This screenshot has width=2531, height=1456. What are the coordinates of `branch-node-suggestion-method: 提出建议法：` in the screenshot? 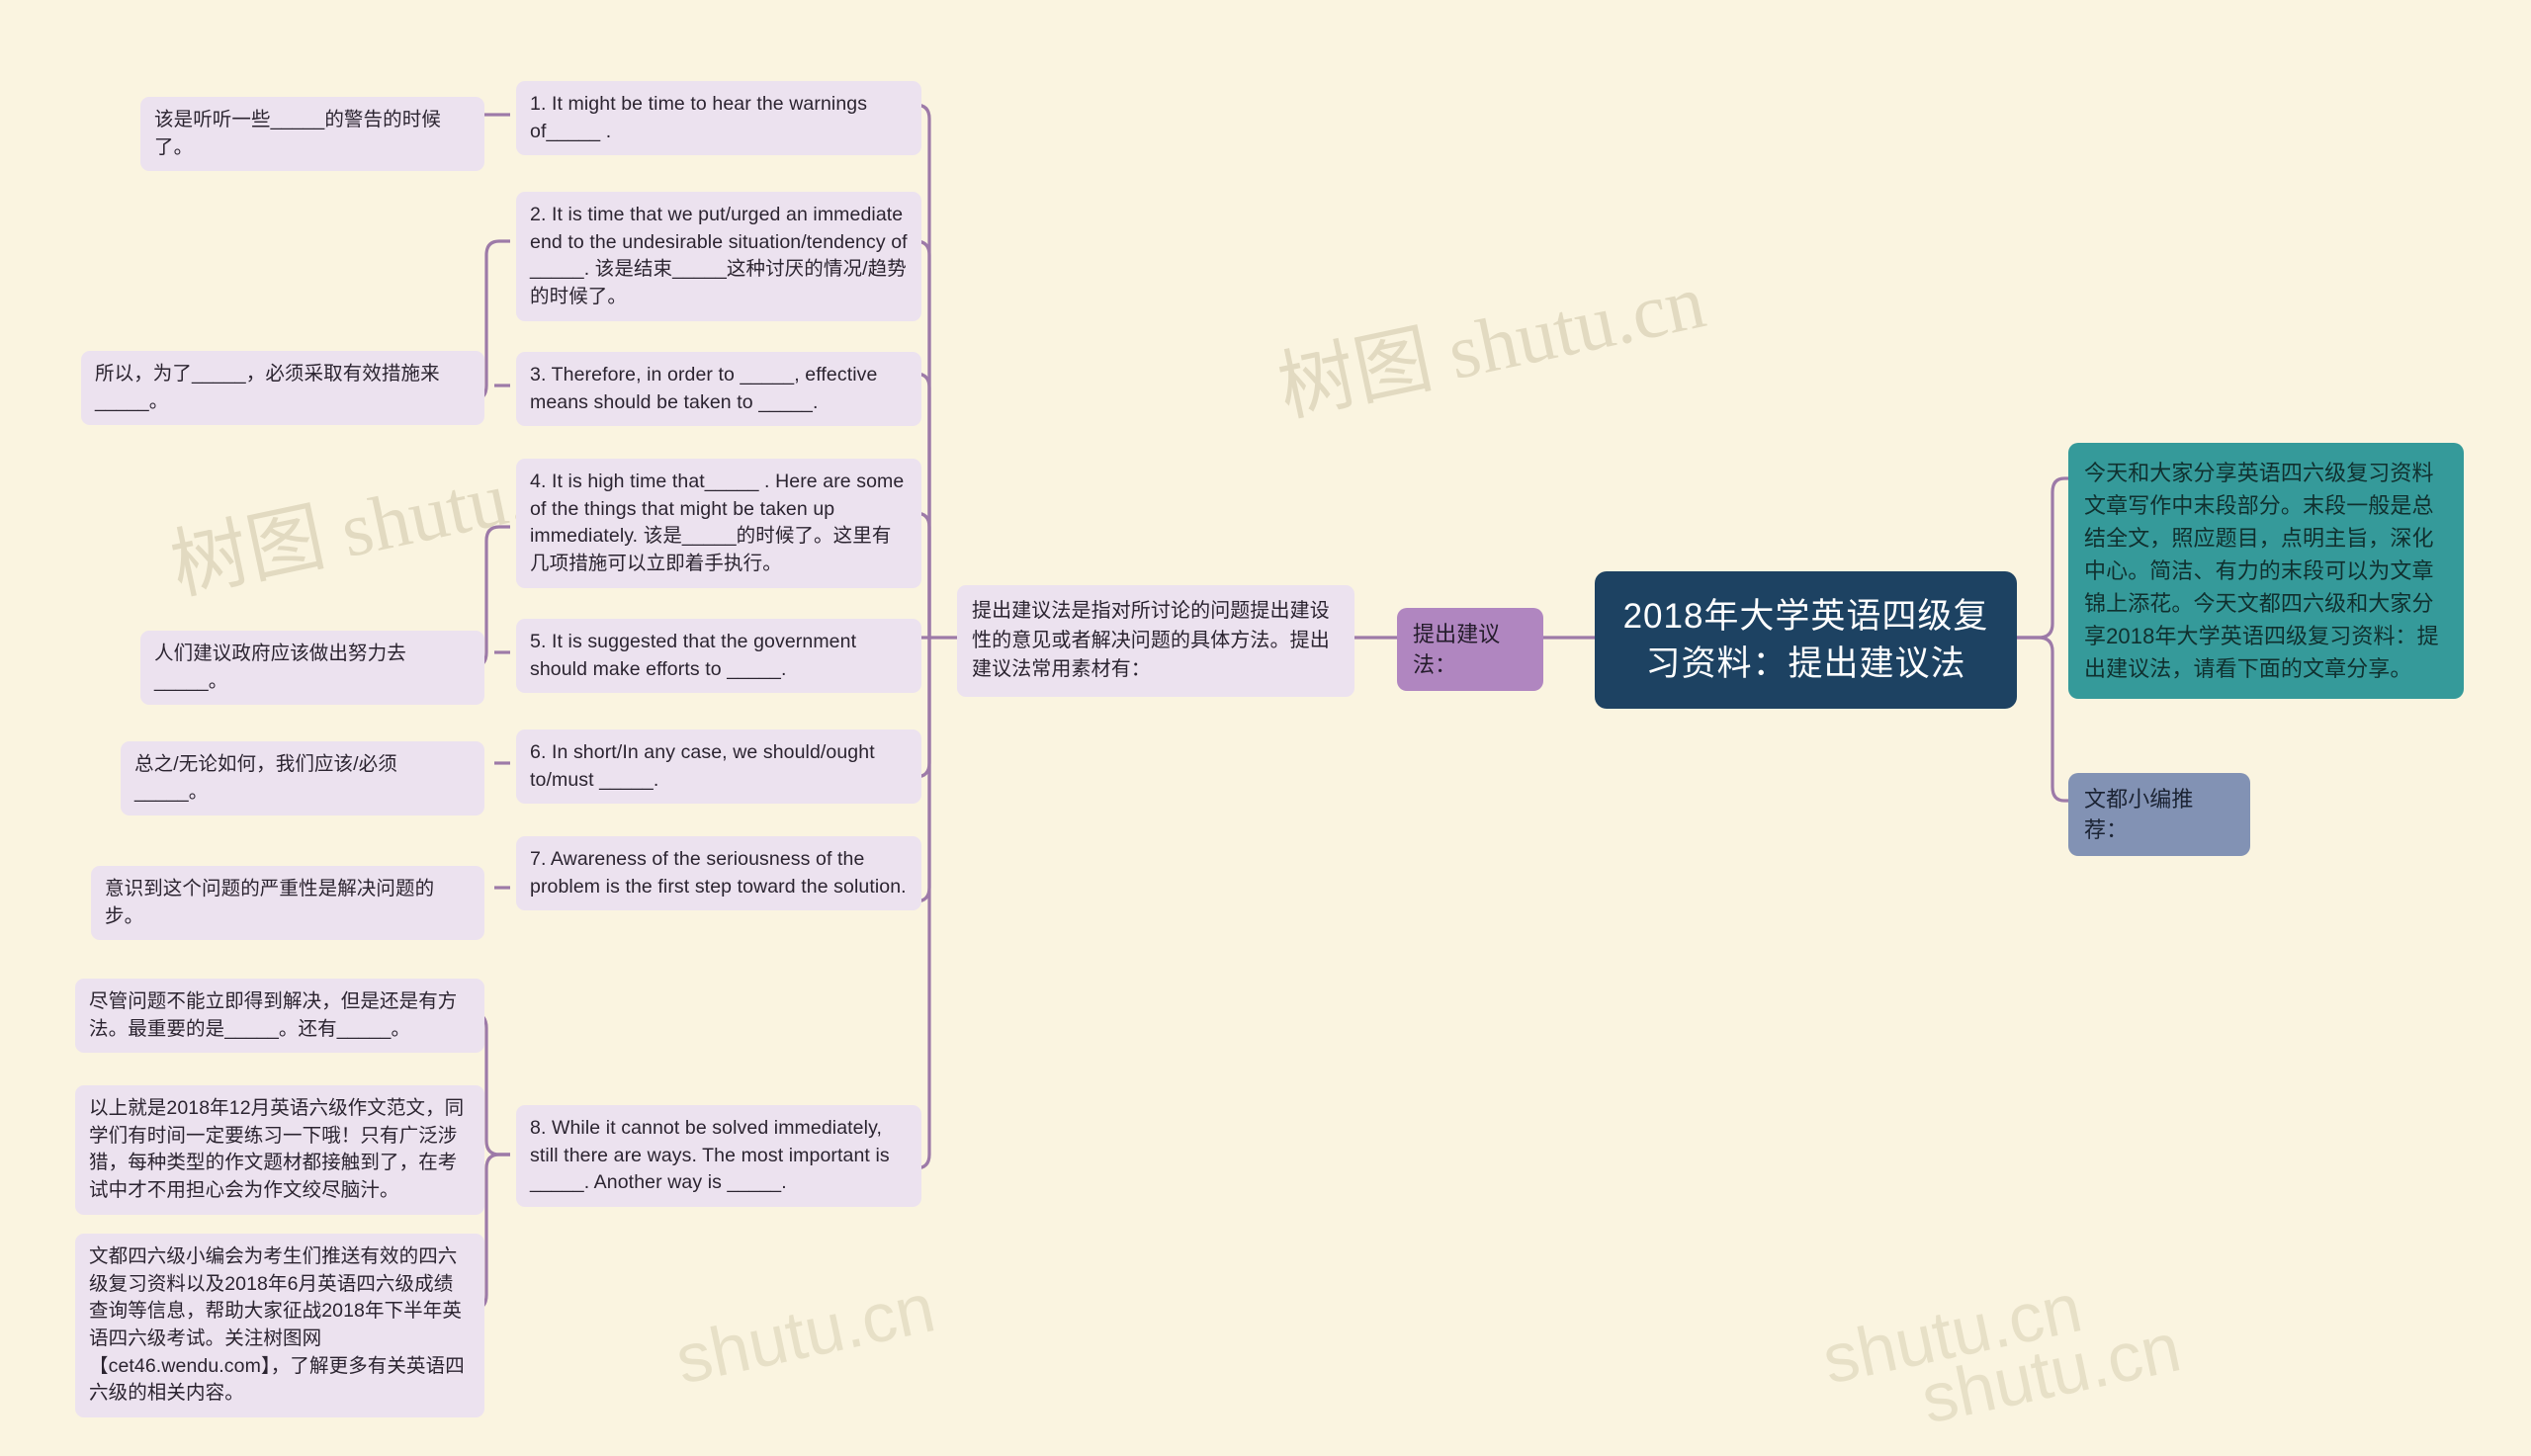 It's located at (1470, 650).